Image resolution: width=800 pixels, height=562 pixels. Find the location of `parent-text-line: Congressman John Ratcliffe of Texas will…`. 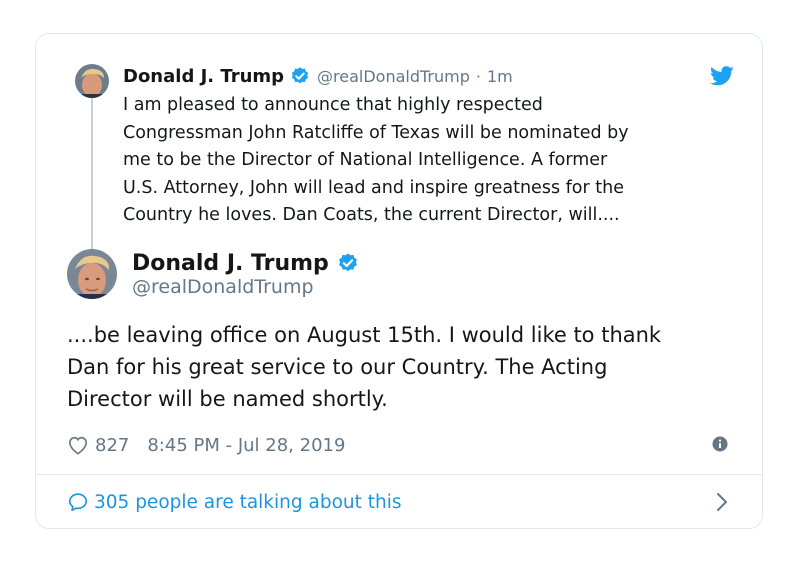

parent-text-line: Congressman John Ratcliffe of Texas will… is located at coordinates (376, 132).